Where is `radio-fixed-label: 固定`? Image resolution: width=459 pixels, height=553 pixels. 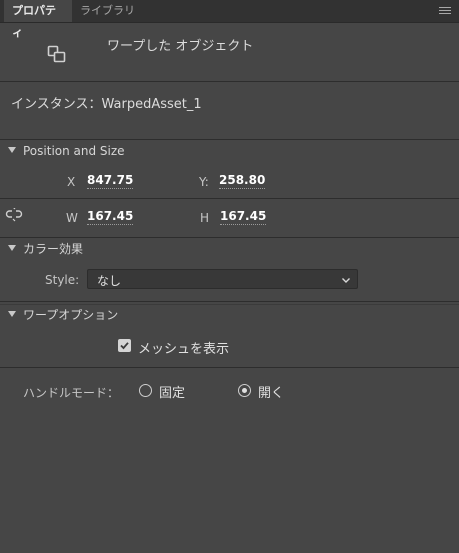 radio-fixed-label: 固定 is located at coordinates (172, 391).